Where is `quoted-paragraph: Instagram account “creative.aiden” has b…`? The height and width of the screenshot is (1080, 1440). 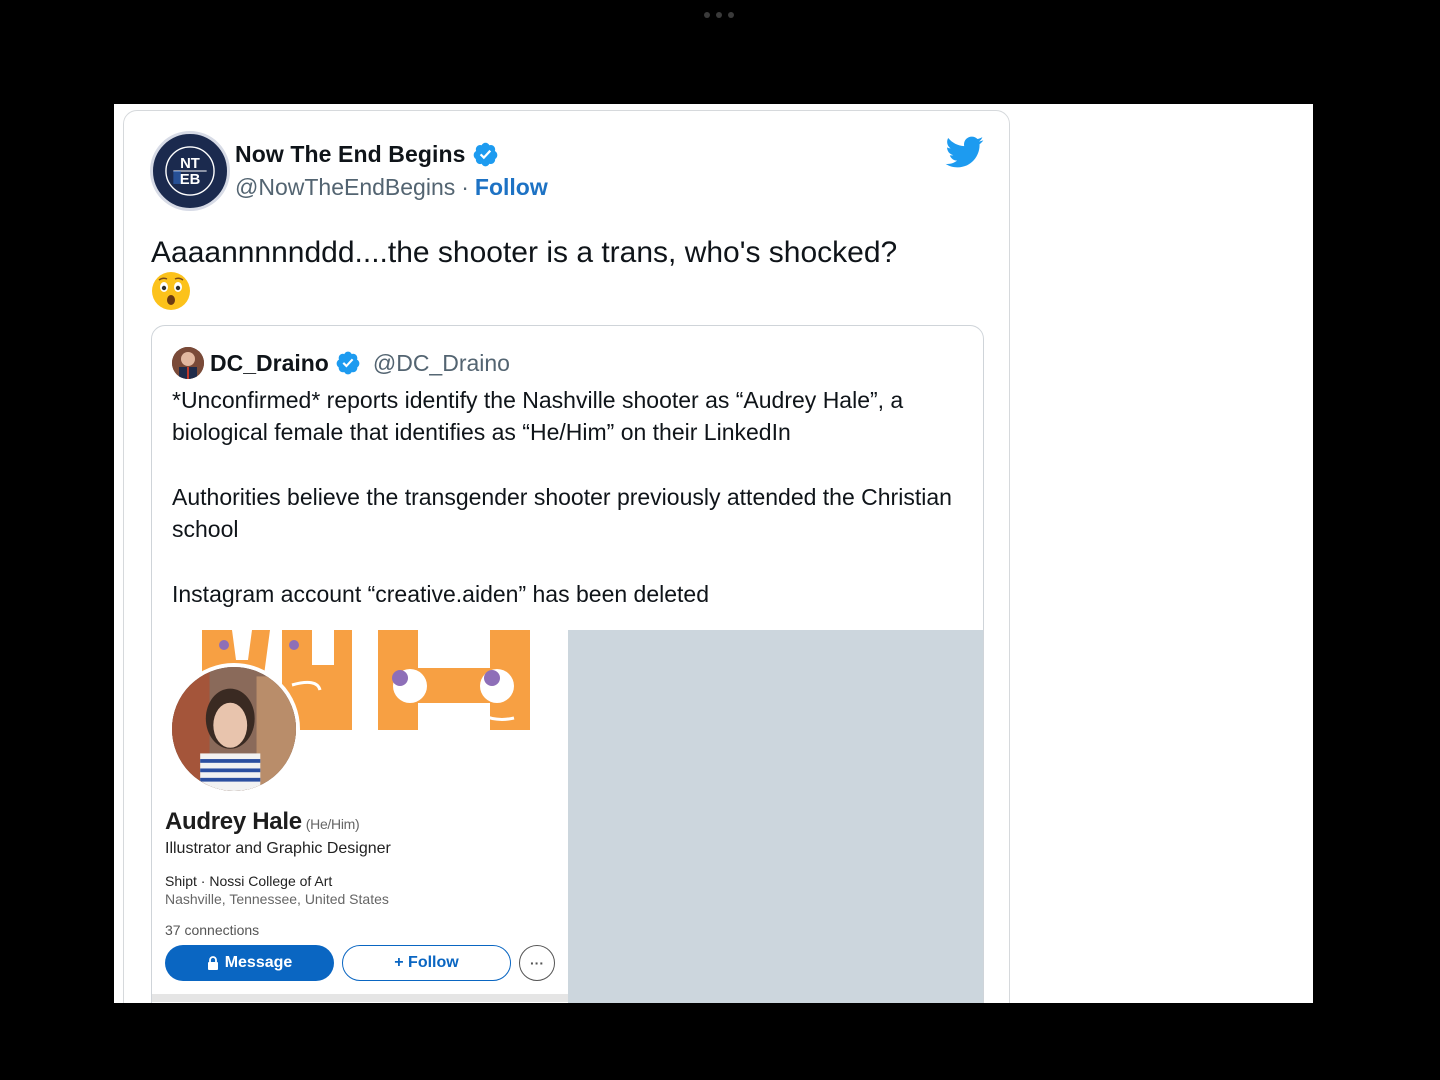 quoted-paragraph: Instagram account “creative.aiden” has b… is located at coordinates (440, 594).